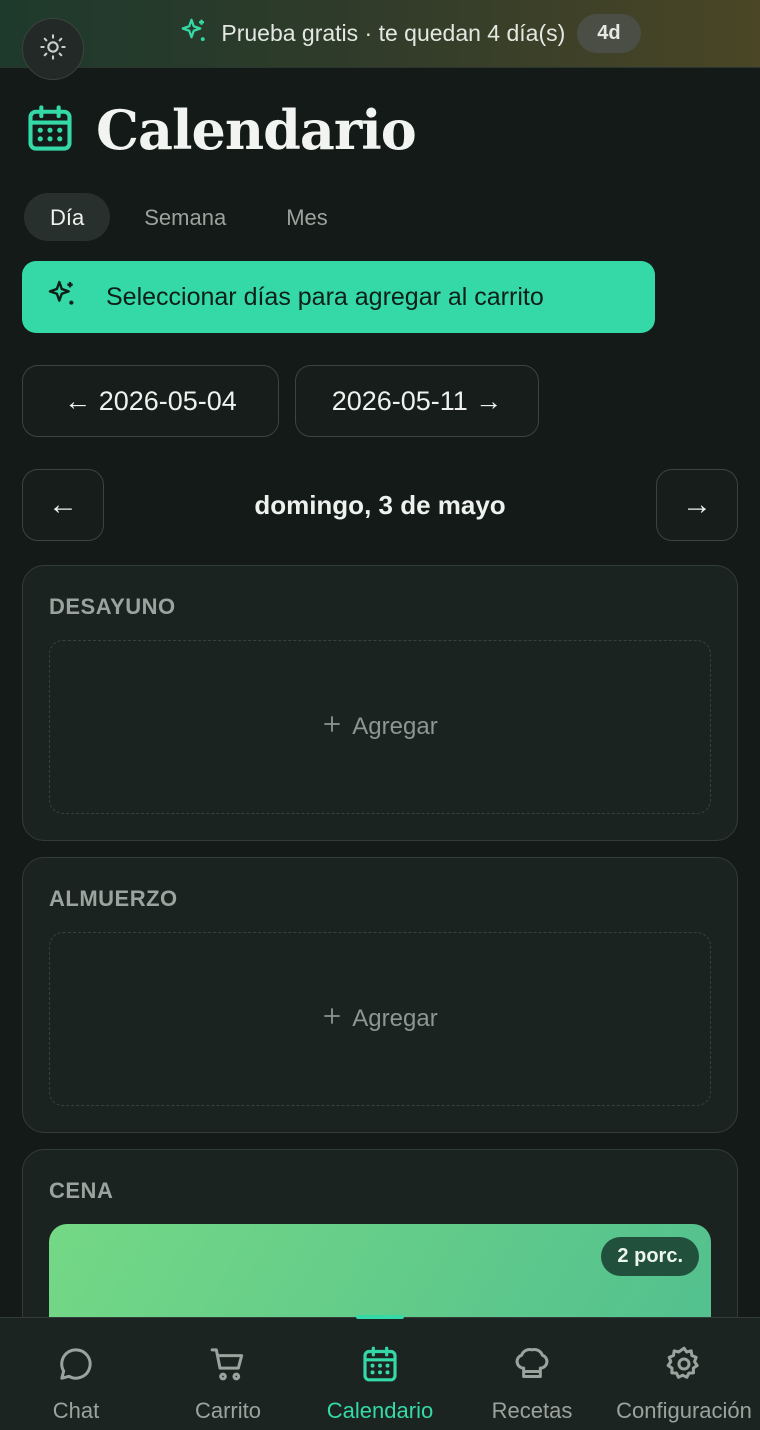 The image size is (760, 1430). Describe the element at coordinates (81, 1190) in the screenshot. I see `meal-title: CENA` at that location.